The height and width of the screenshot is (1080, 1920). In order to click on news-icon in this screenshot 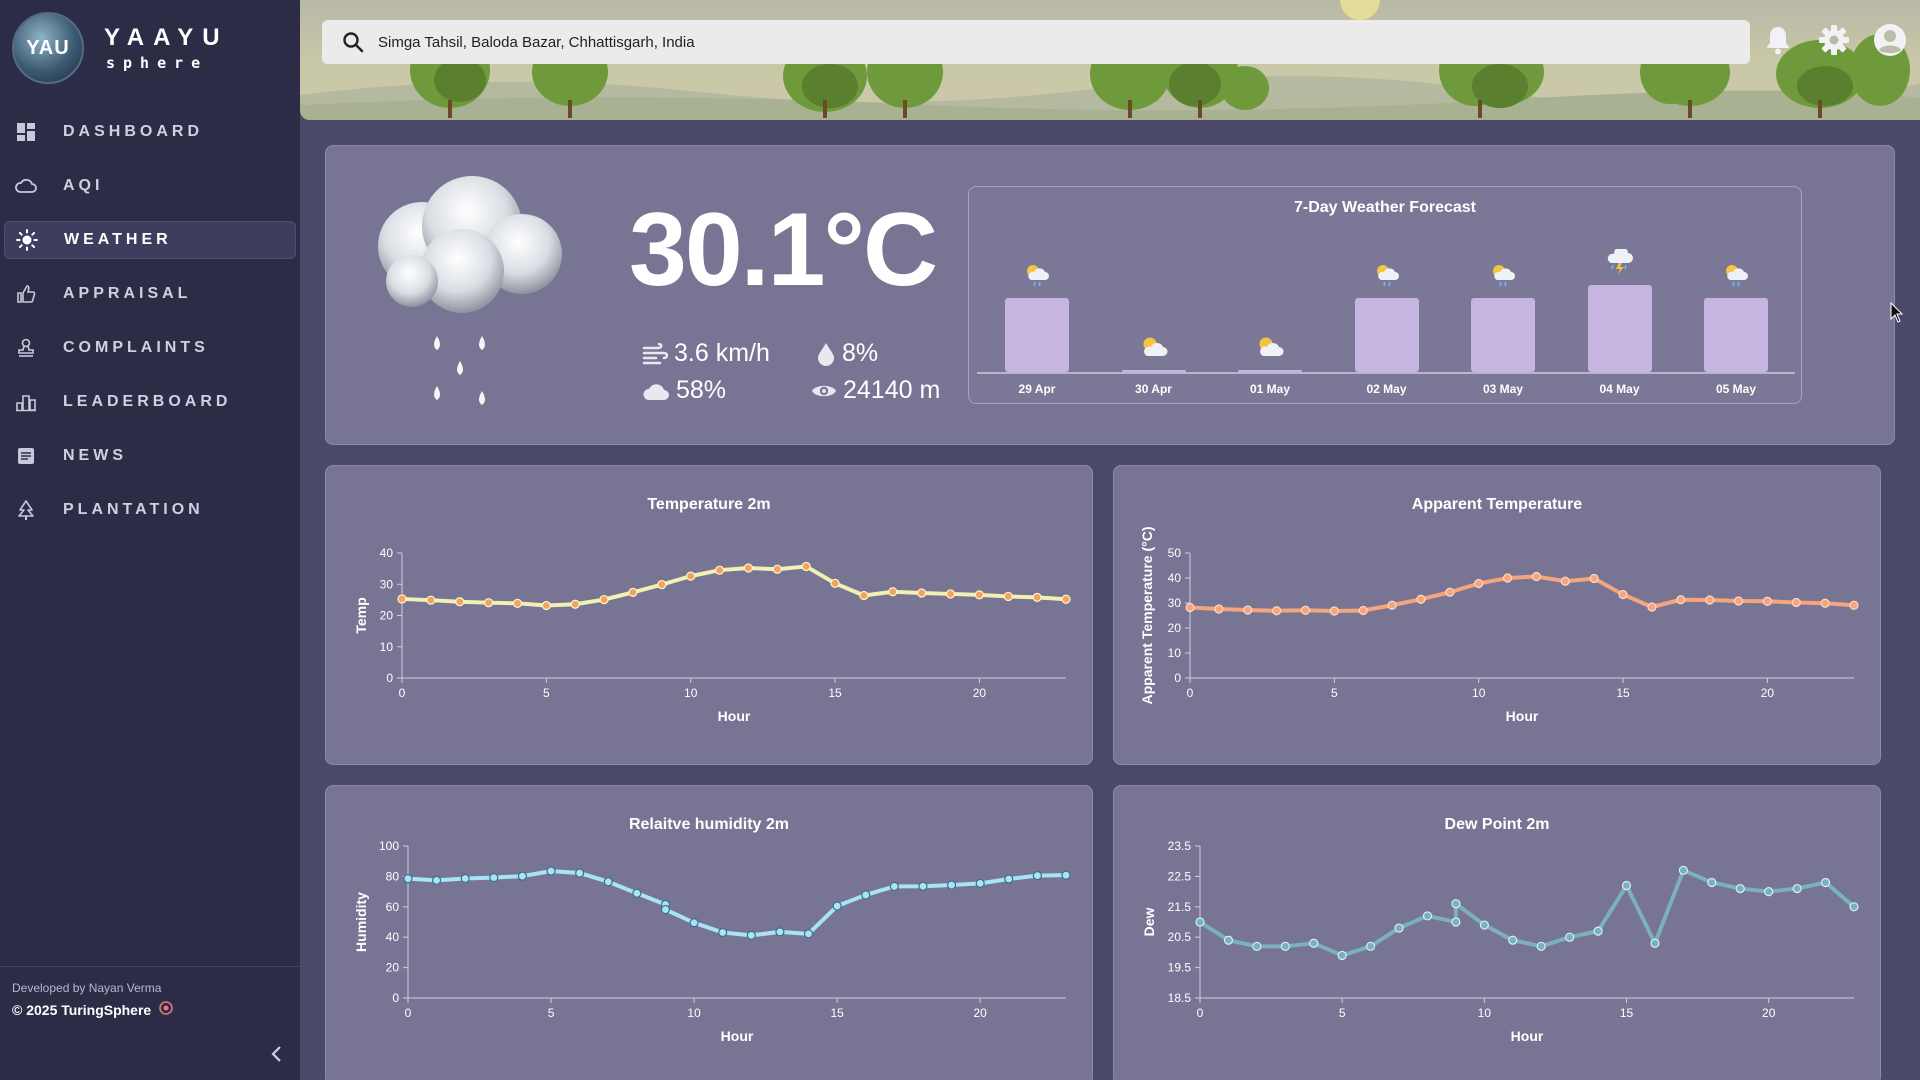, I will do `click(26, 456)`.